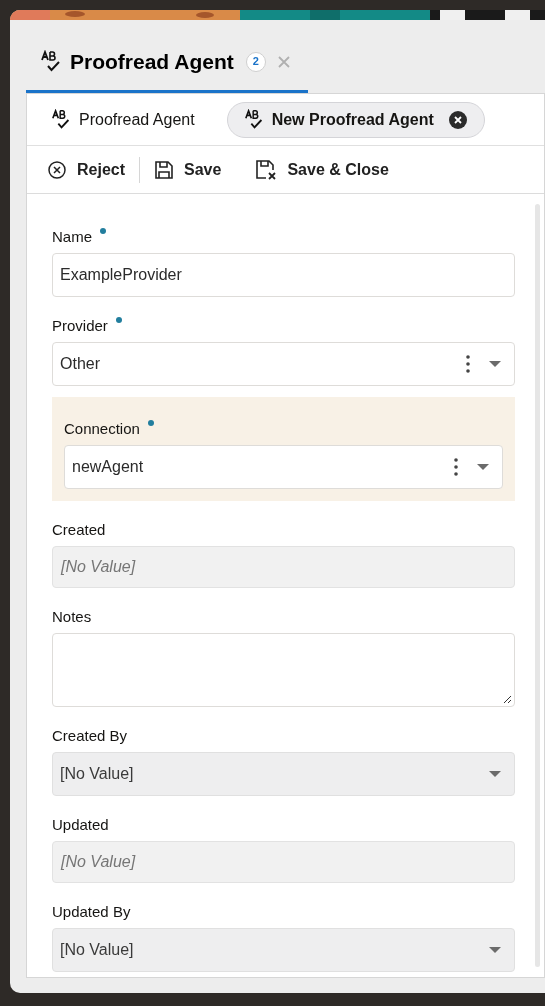 The image size is (545, 1006). What do you see at coordinates (283, 467) in the screenshot?
I see `select-field: newAgent` at bounding box center [283, 467].